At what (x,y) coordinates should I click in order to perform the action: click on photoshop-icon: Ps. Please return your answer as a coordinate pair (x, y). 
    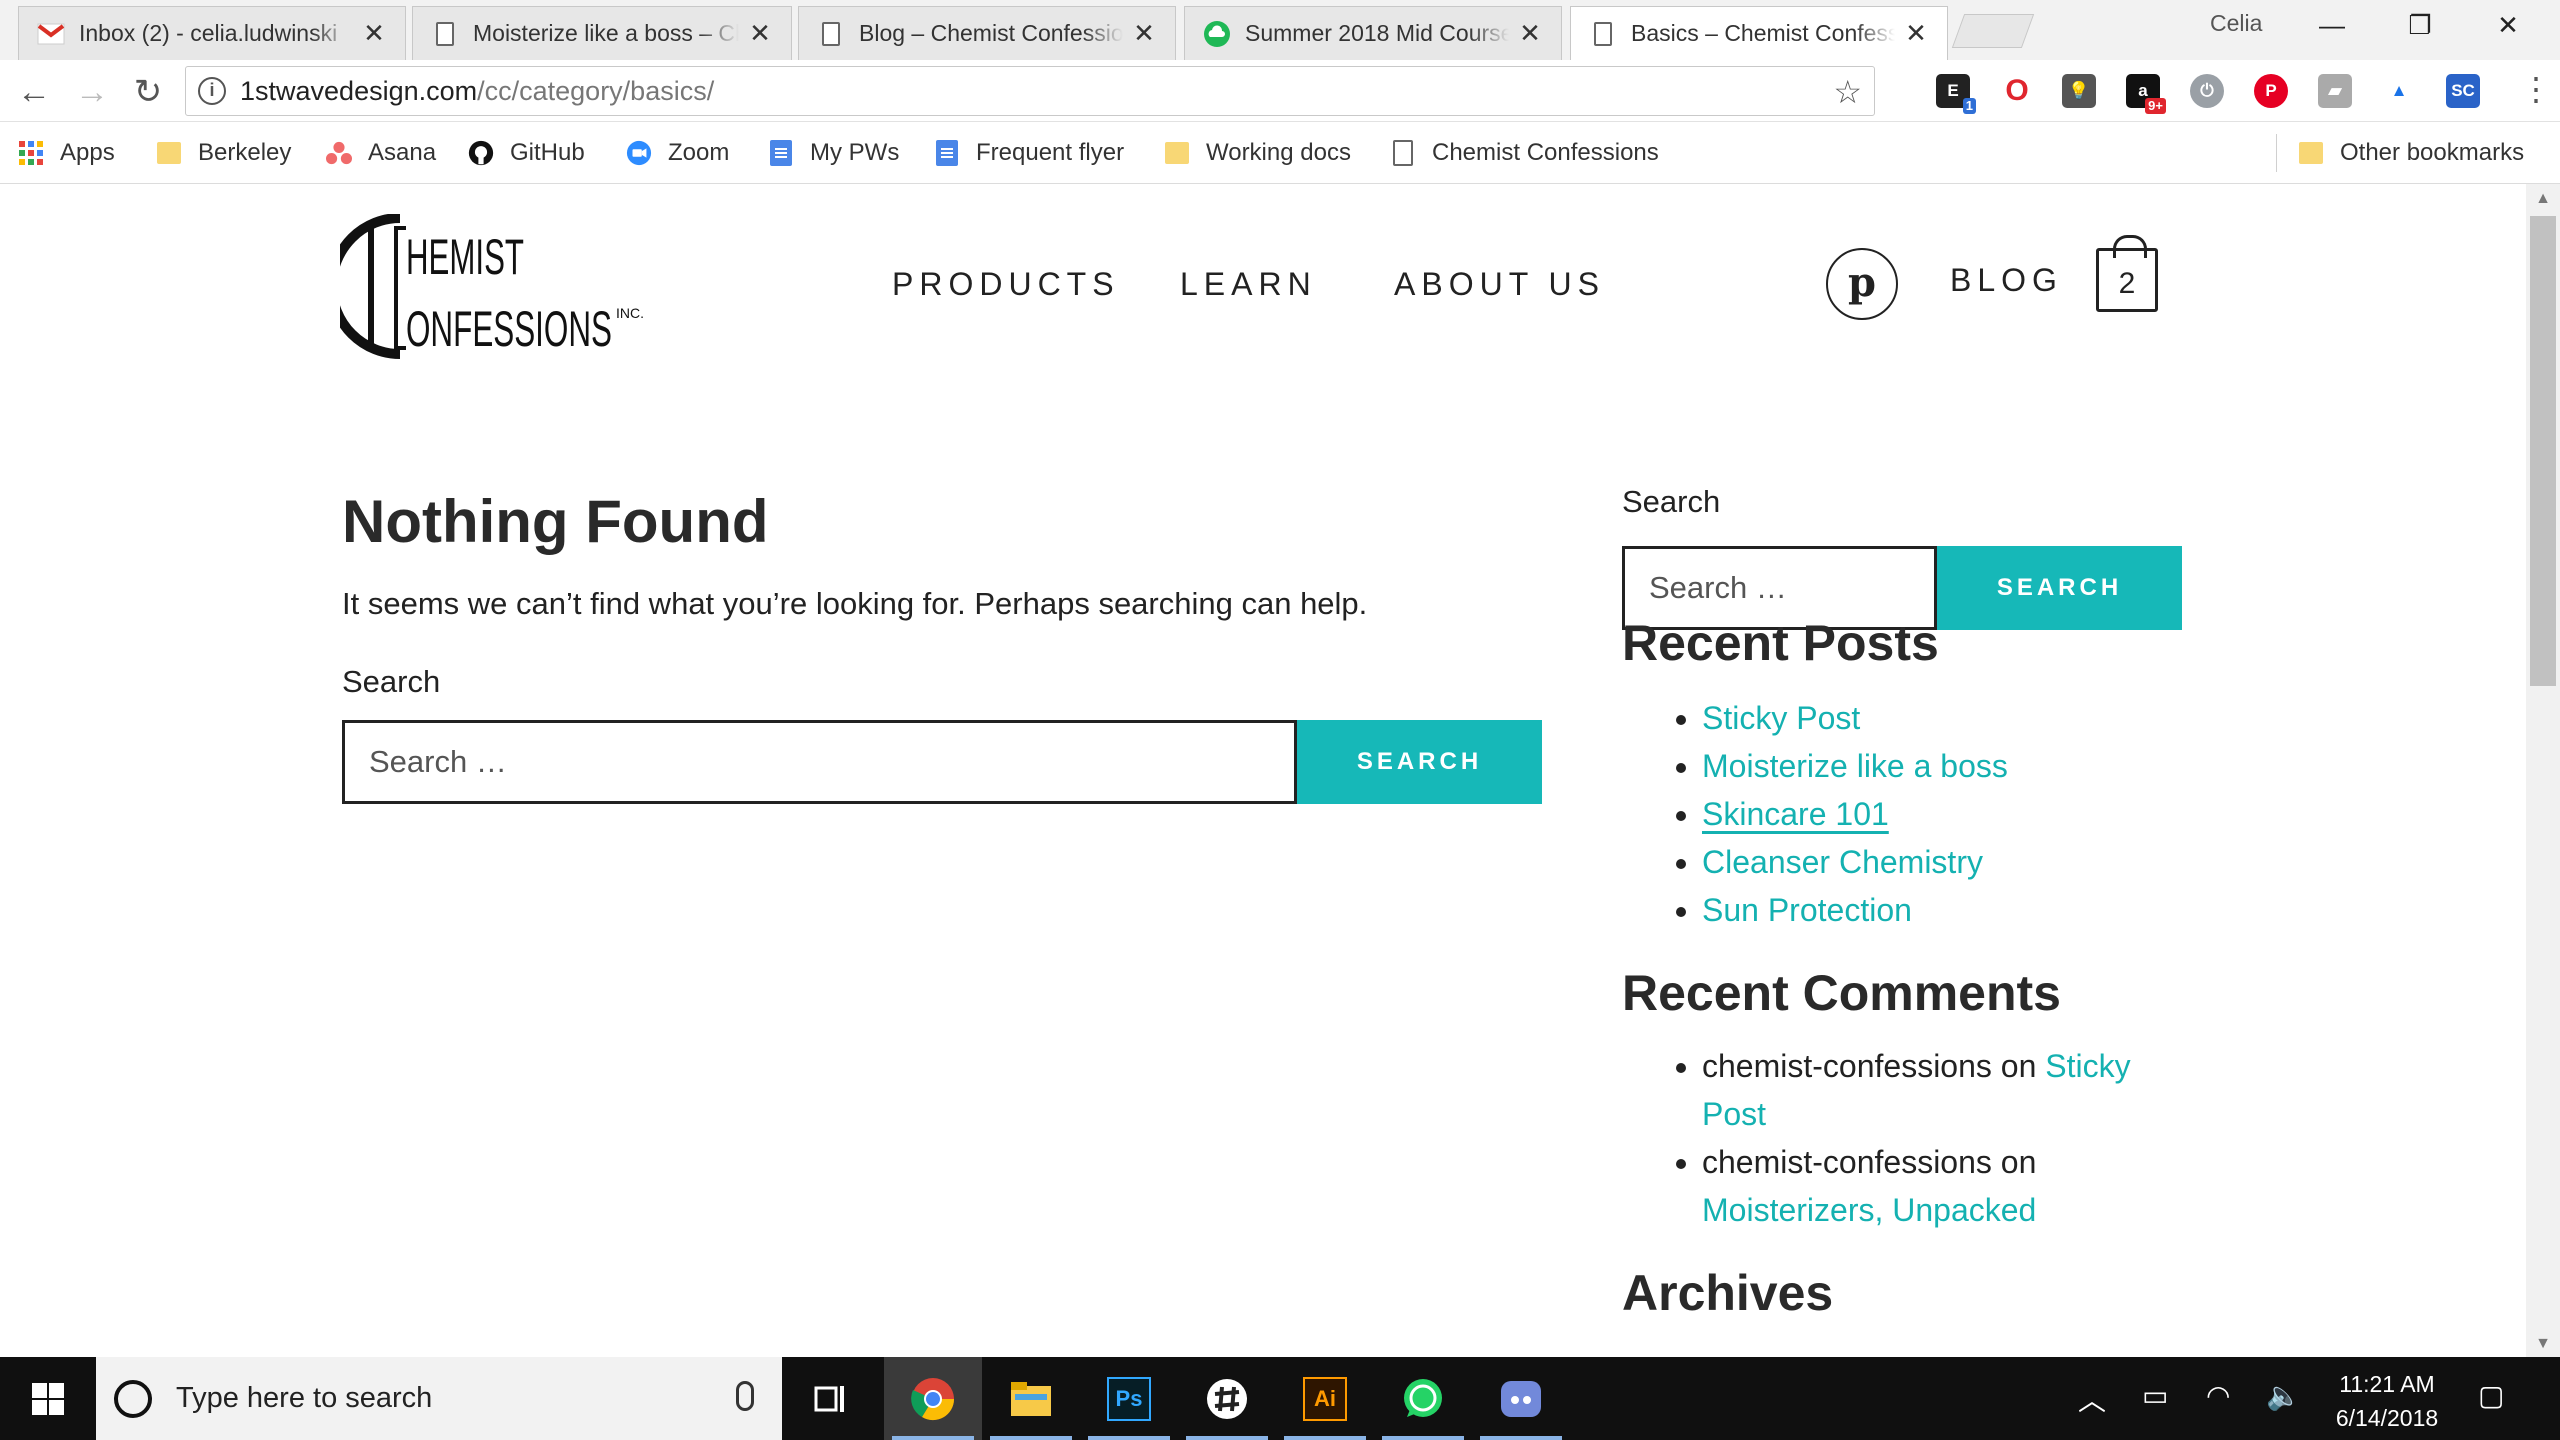
    Looking at the image, I should click on (1129, 1398).